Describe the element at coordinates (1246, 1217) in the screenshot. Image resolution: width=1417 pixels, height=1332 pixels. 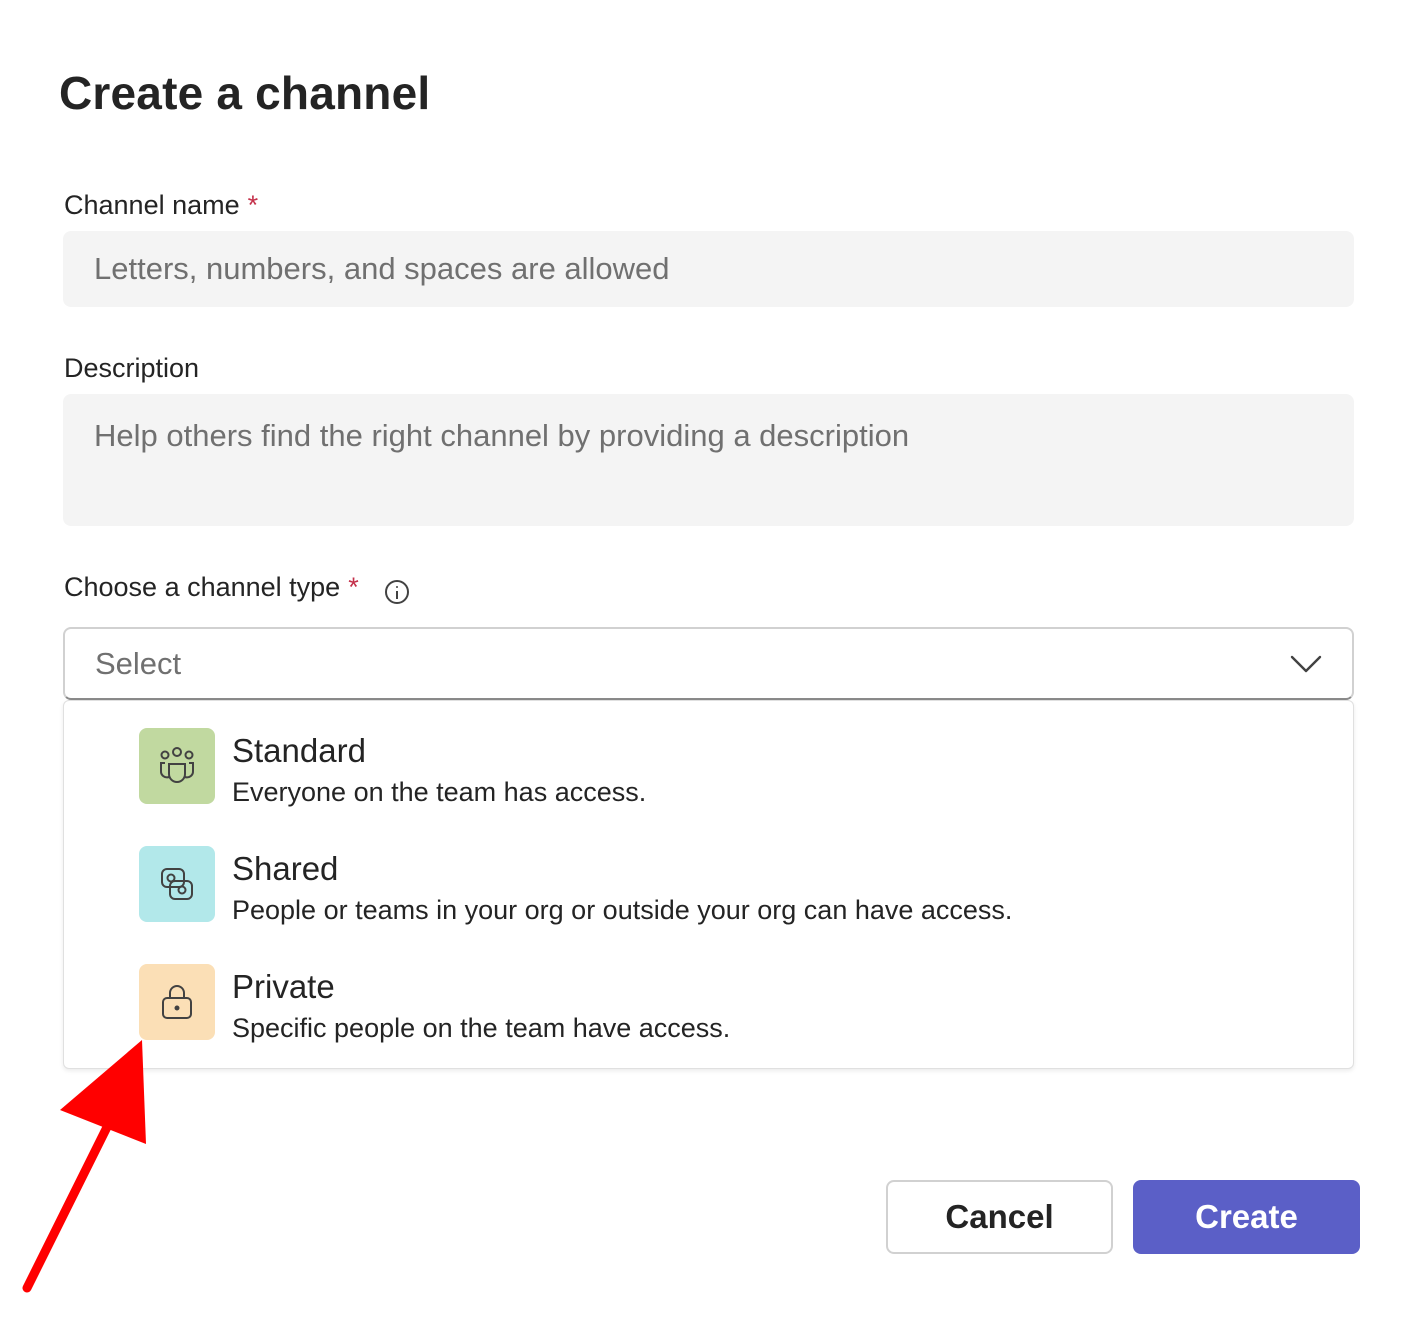
I see `create-button: Create` at that location.